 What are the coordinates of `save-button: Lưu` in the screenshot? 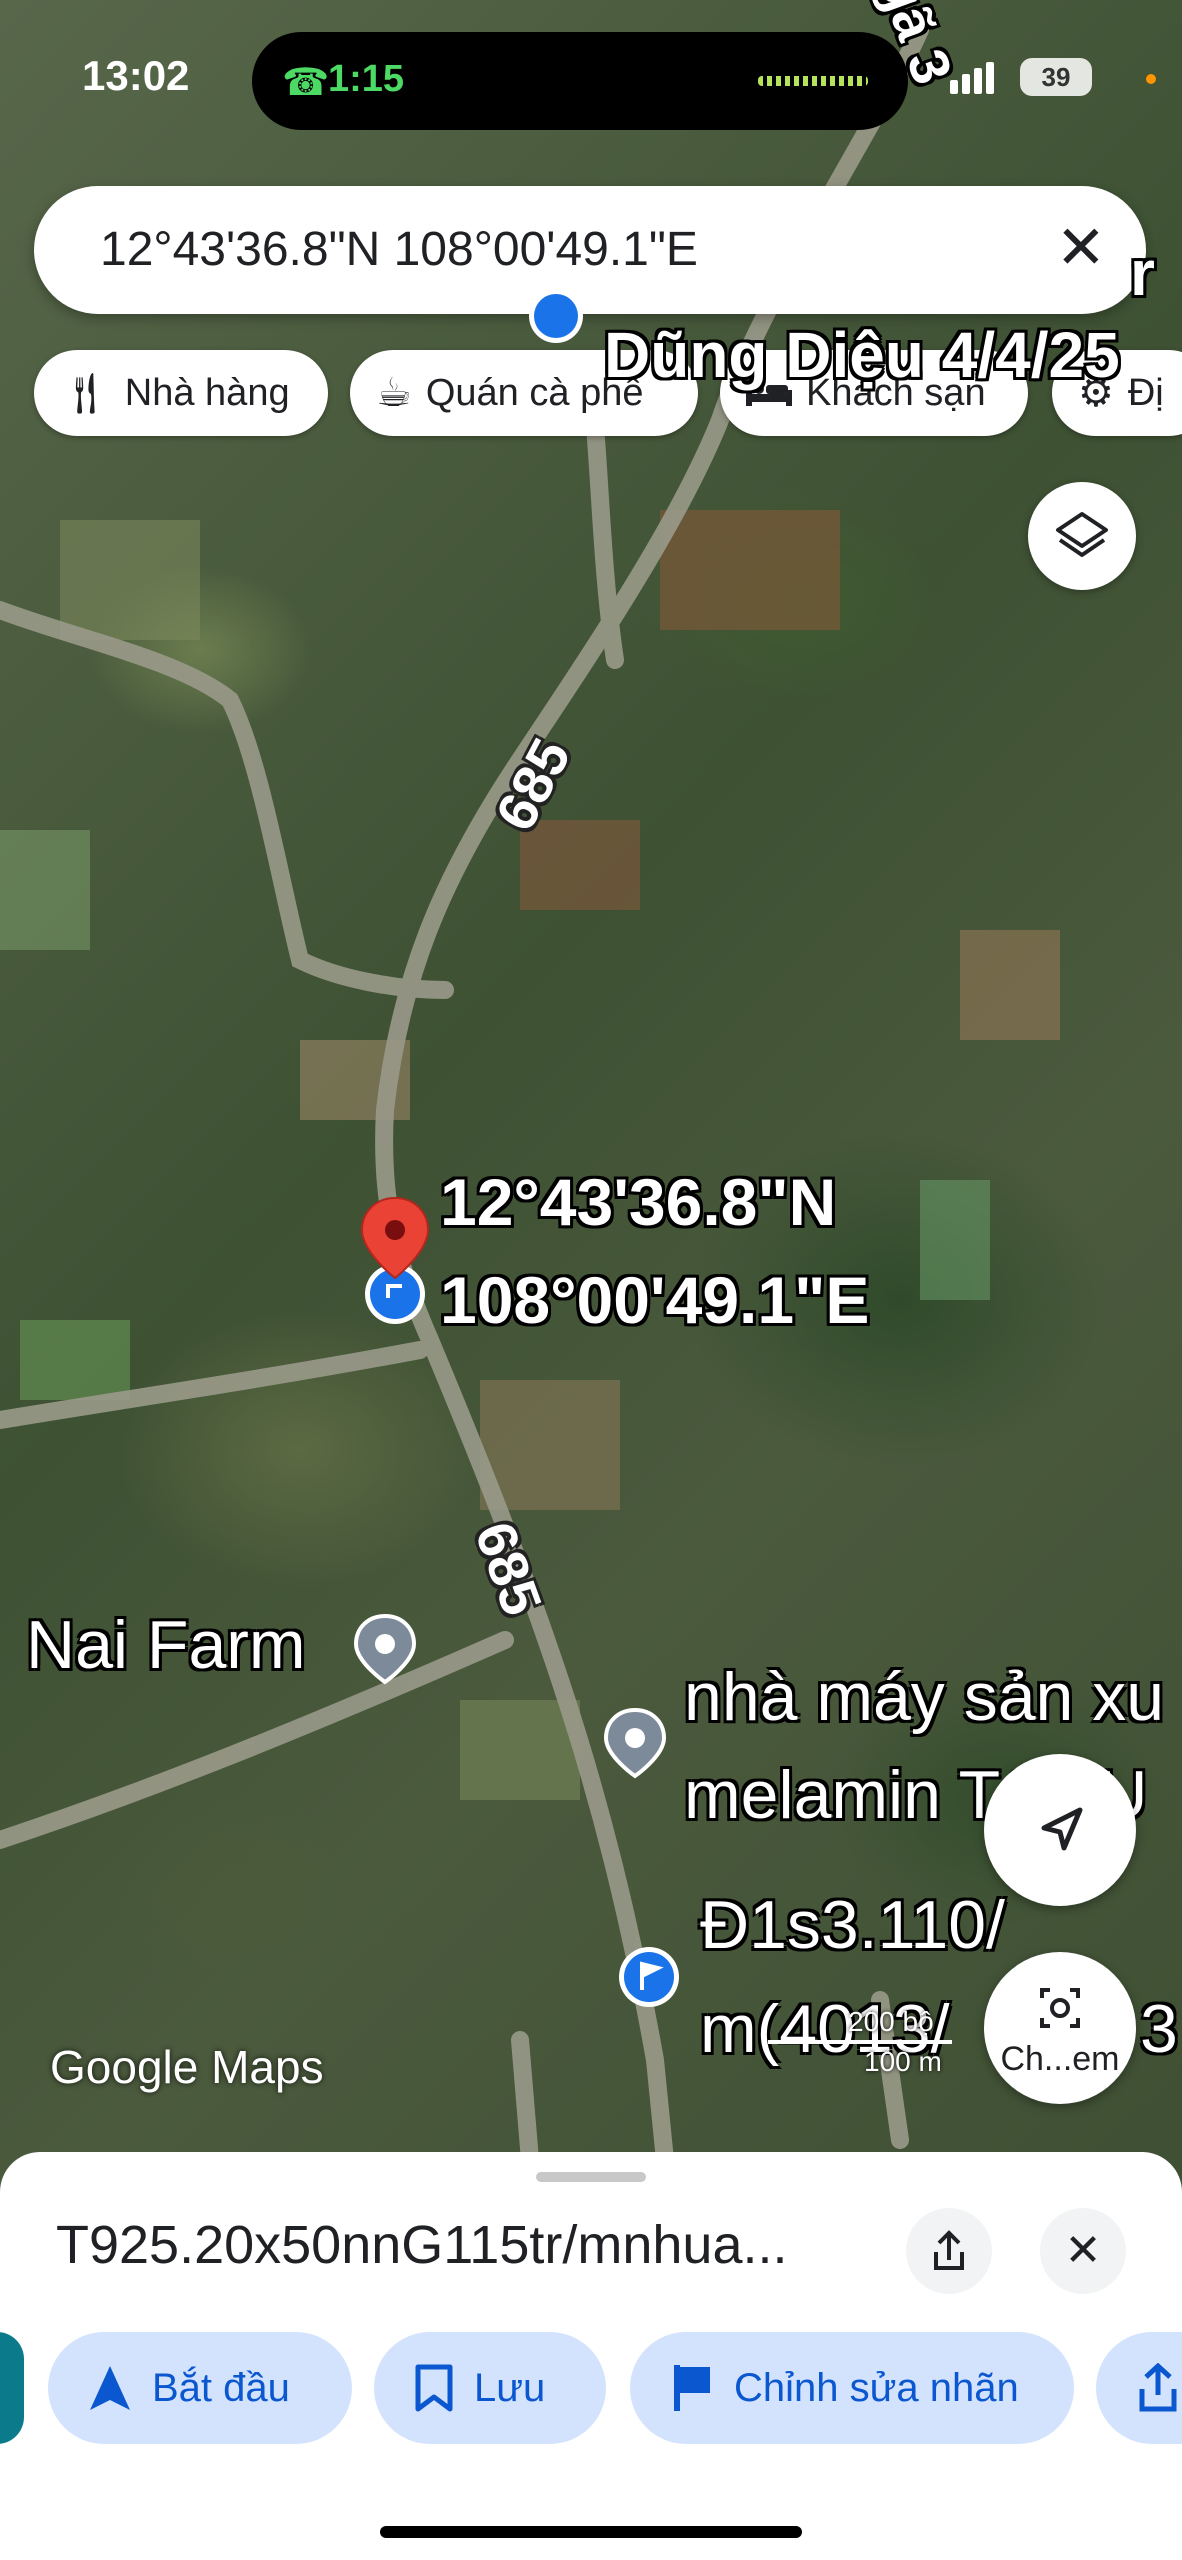 It's located at (490, 2388).